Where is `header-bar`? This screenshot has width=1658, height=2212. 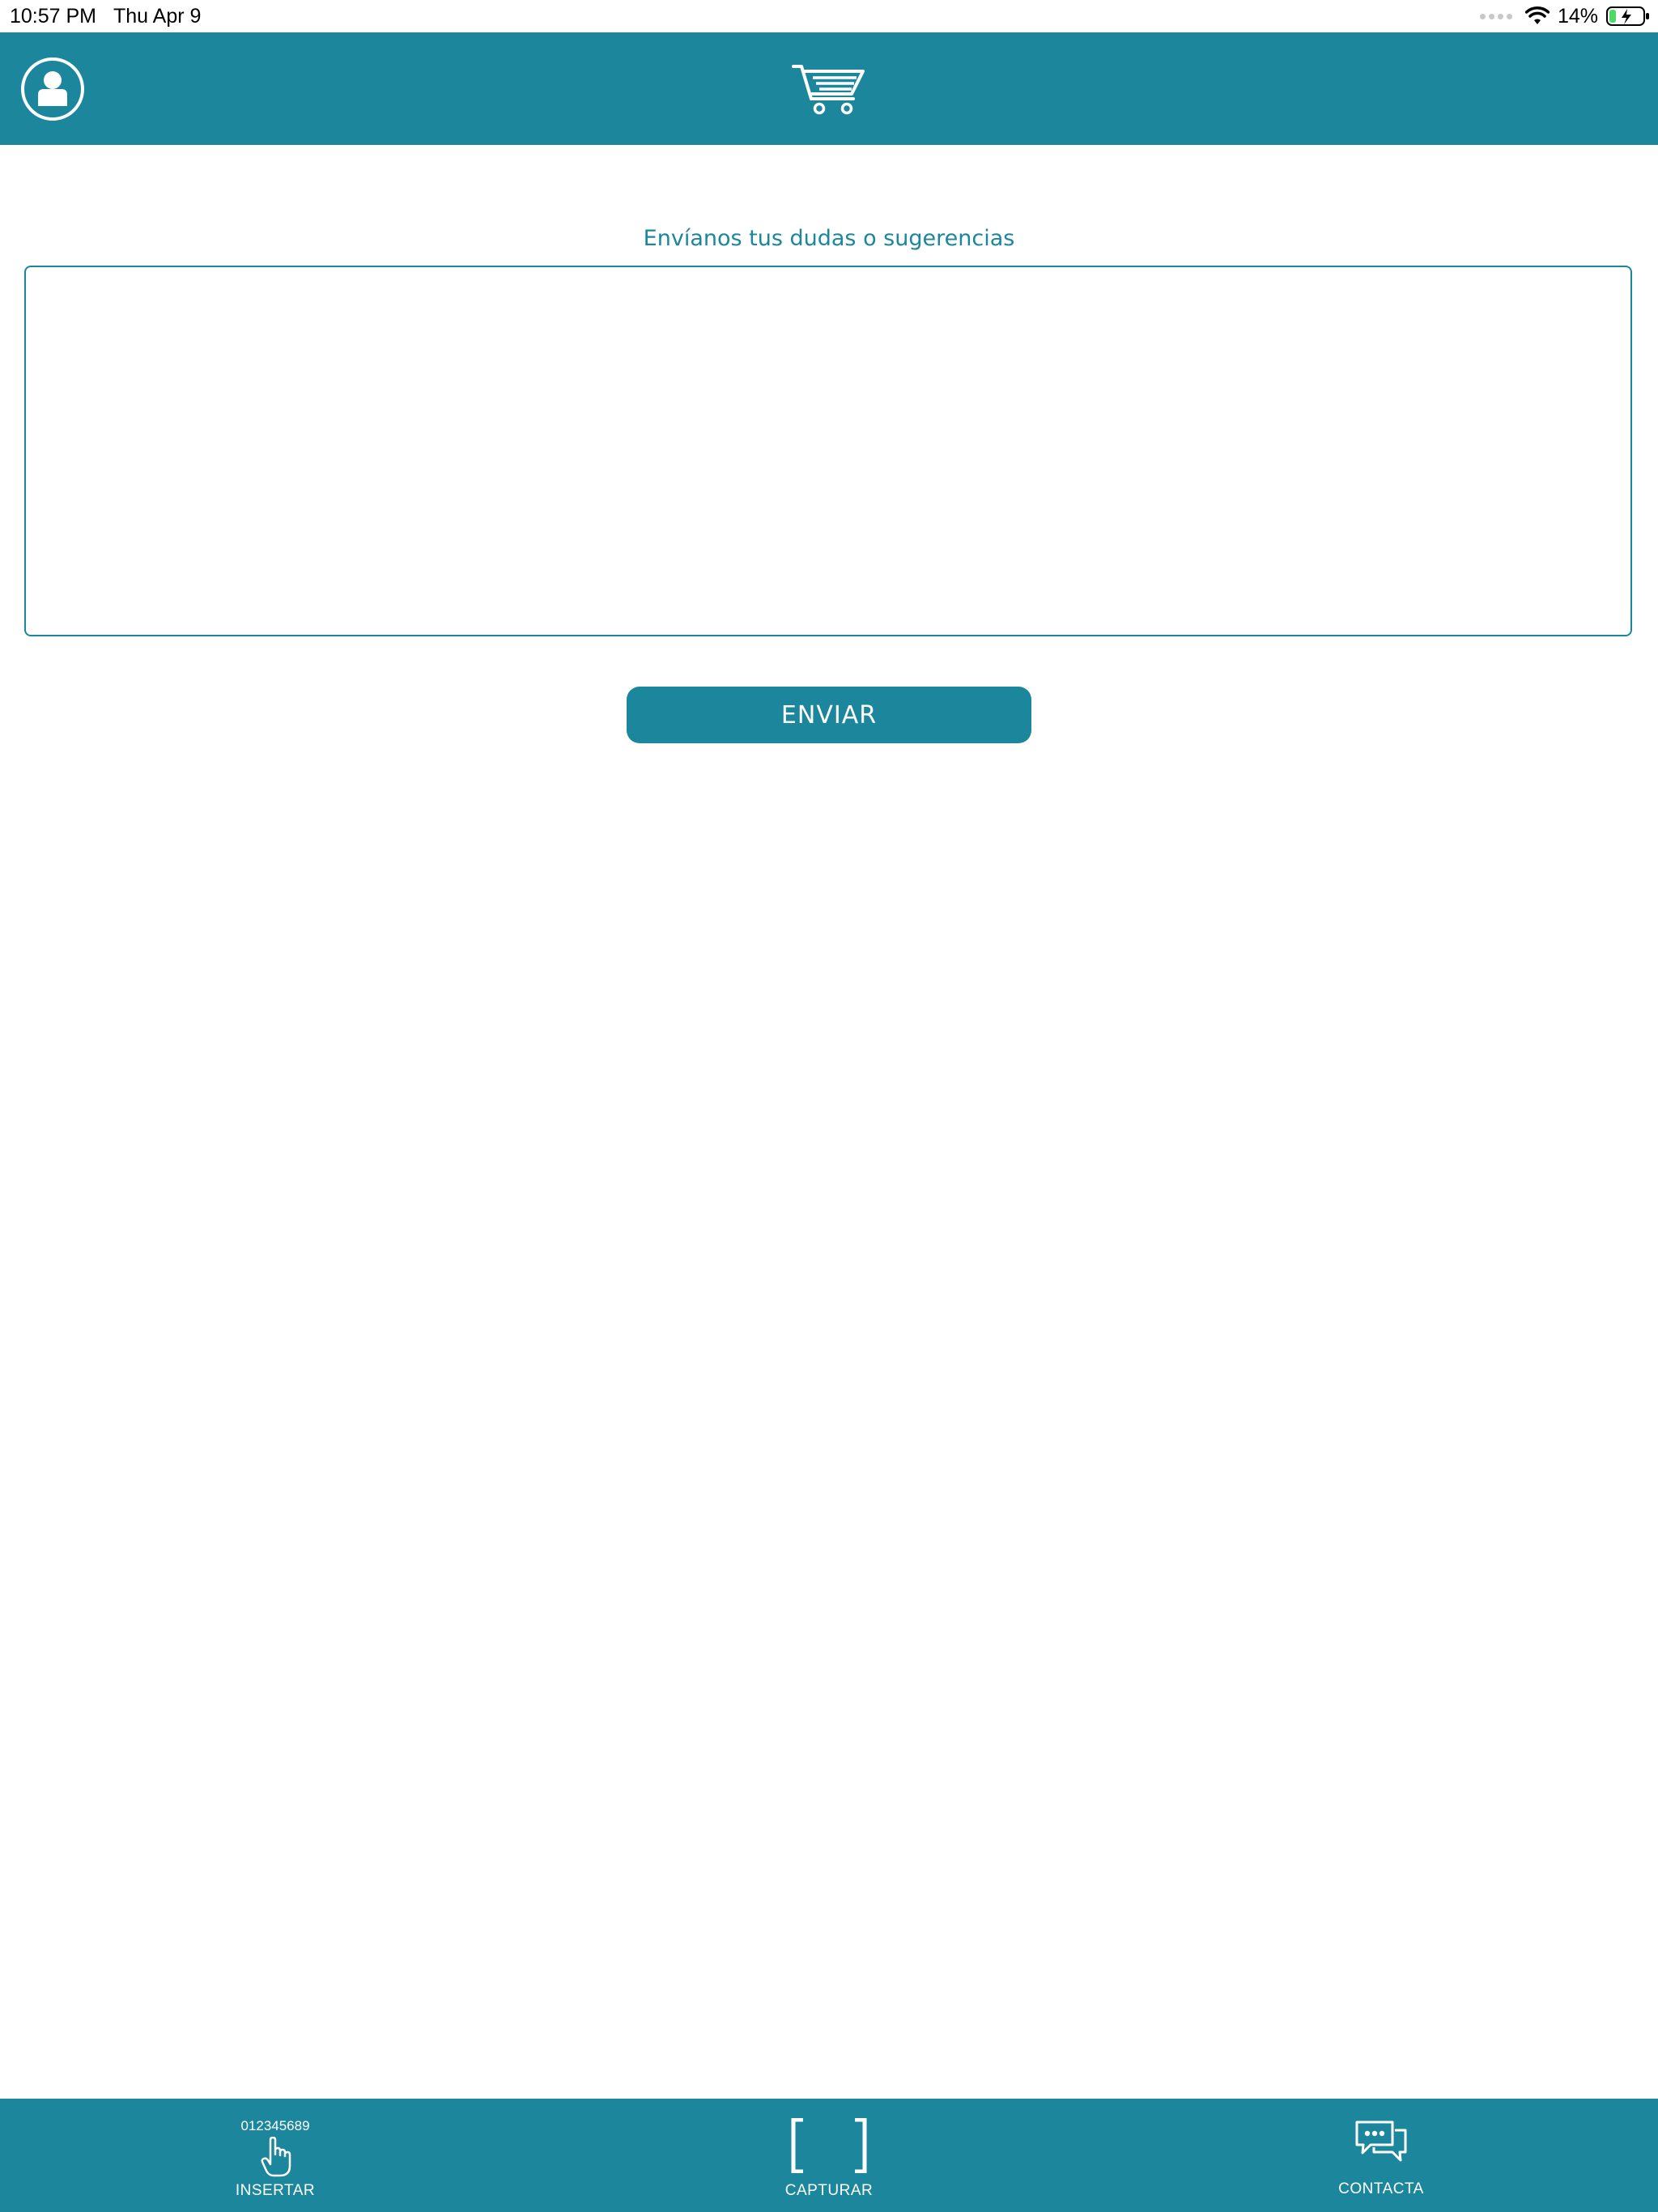
header-bar is located at coordinates (829, 88).